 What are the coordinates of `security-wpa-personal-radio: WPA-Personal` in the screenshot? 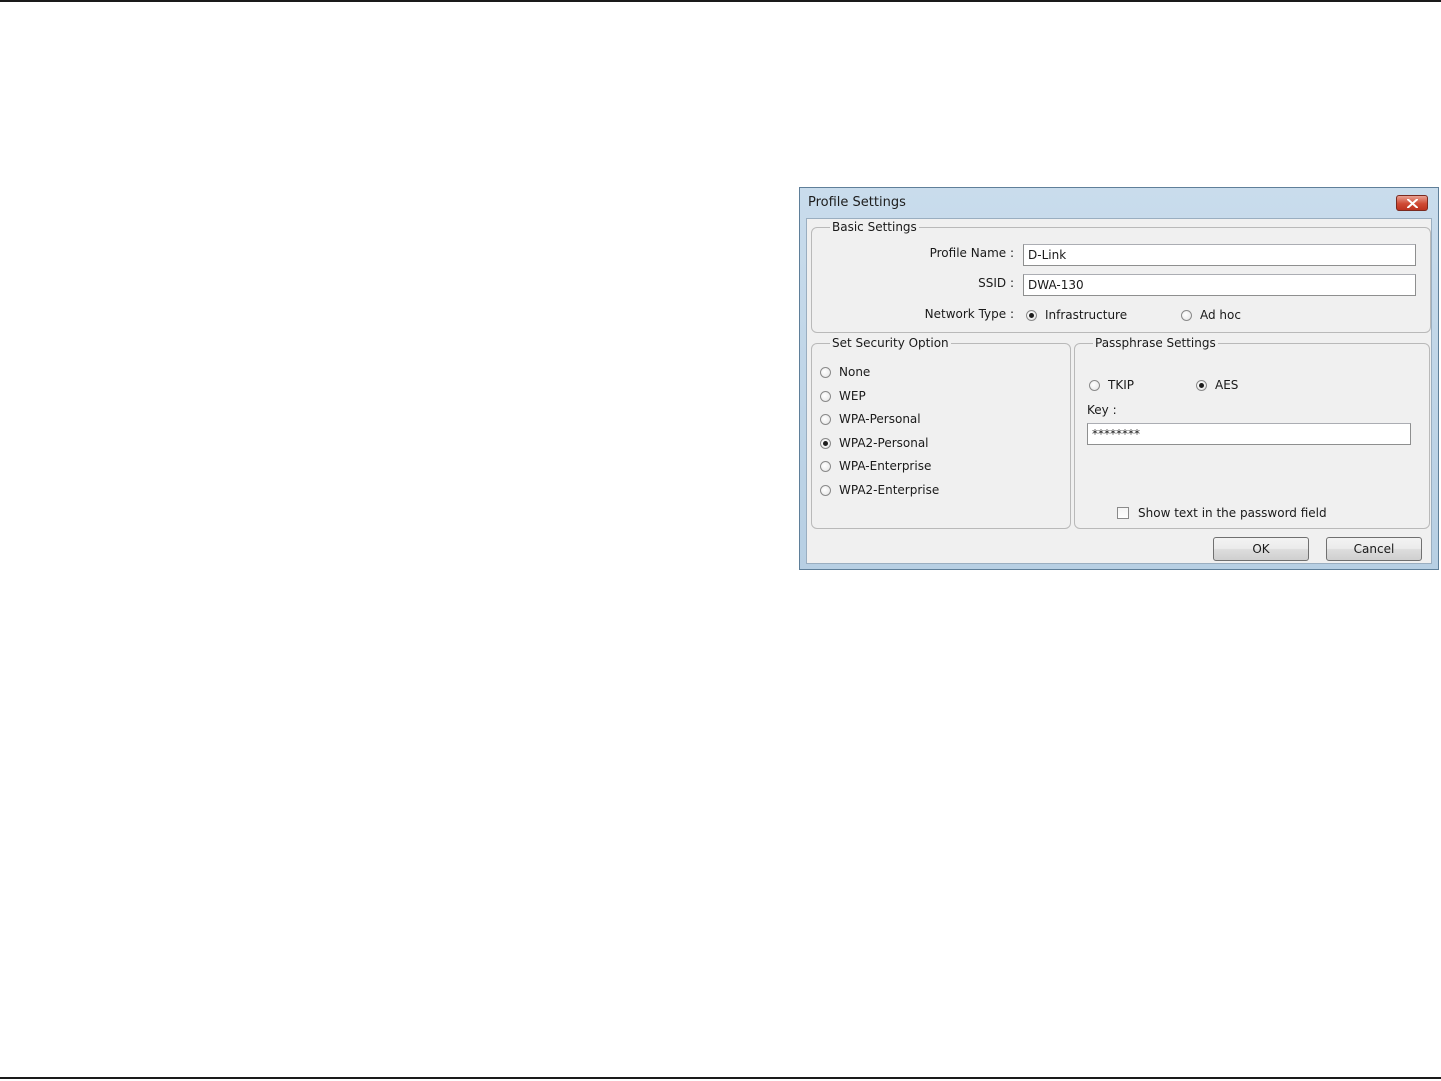 It's located at (870, 419).